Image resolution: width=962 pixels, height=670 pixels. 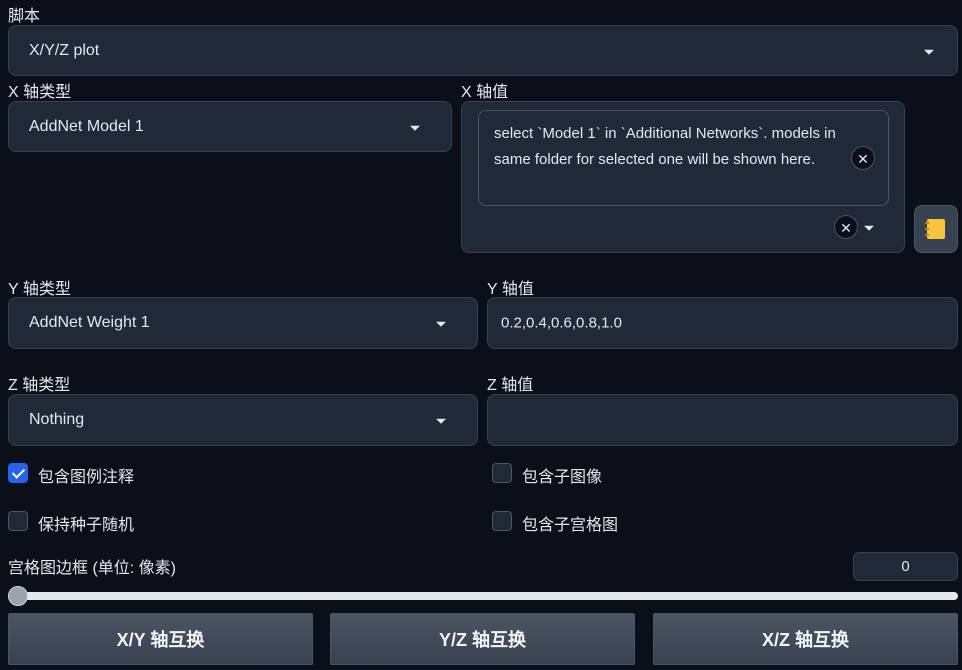 What do you see at coordinates (483, 50) in the screenshot?
I see `script-select: X/Y/Z plot` at bounding box center [483, 50].